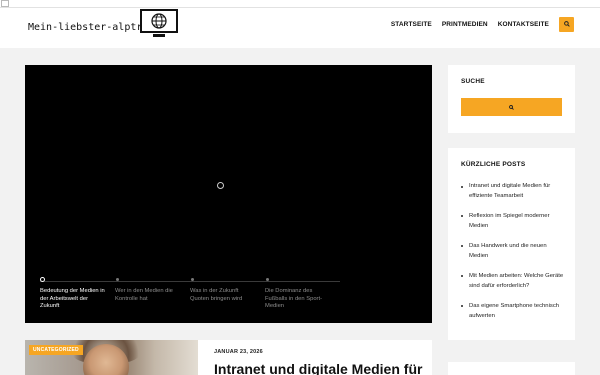 This screenshot has width=600, height=375. What do you see at coordinates (56, 350) in the screenshot?
I see `category-badge: UNCATEGORIZED` at bounding box center [56, 350].